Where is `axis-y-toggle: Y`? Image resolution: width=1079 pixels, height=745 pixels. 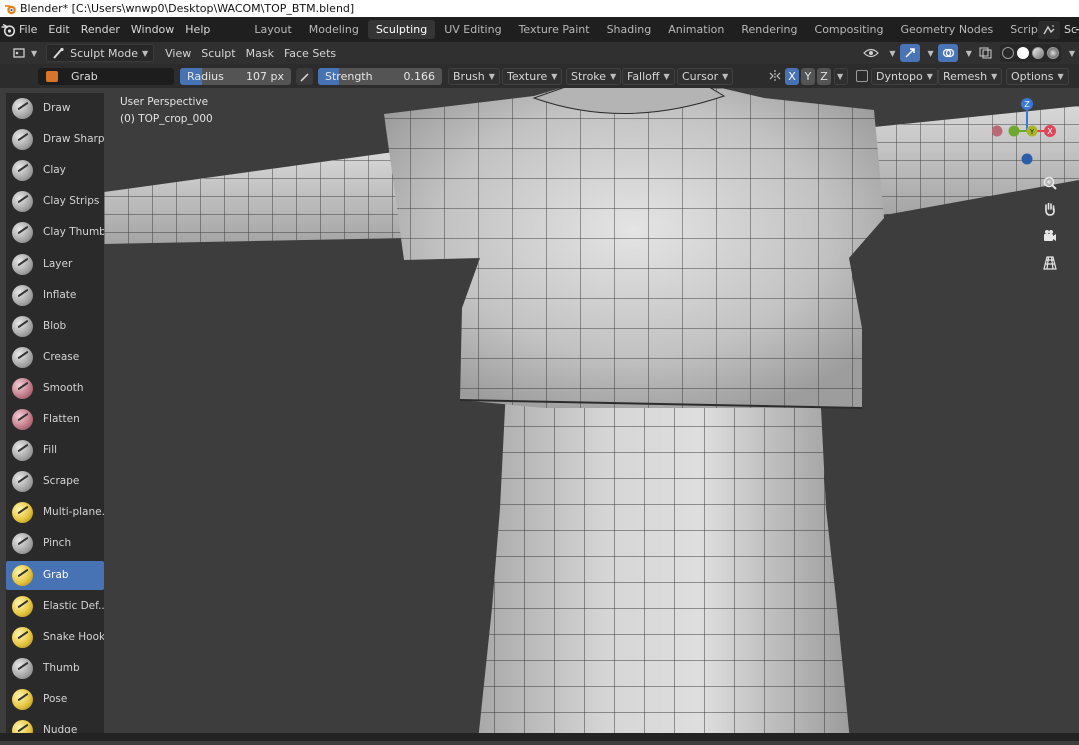
axis-y-toggle: Y is located at coordinates (808, 76).